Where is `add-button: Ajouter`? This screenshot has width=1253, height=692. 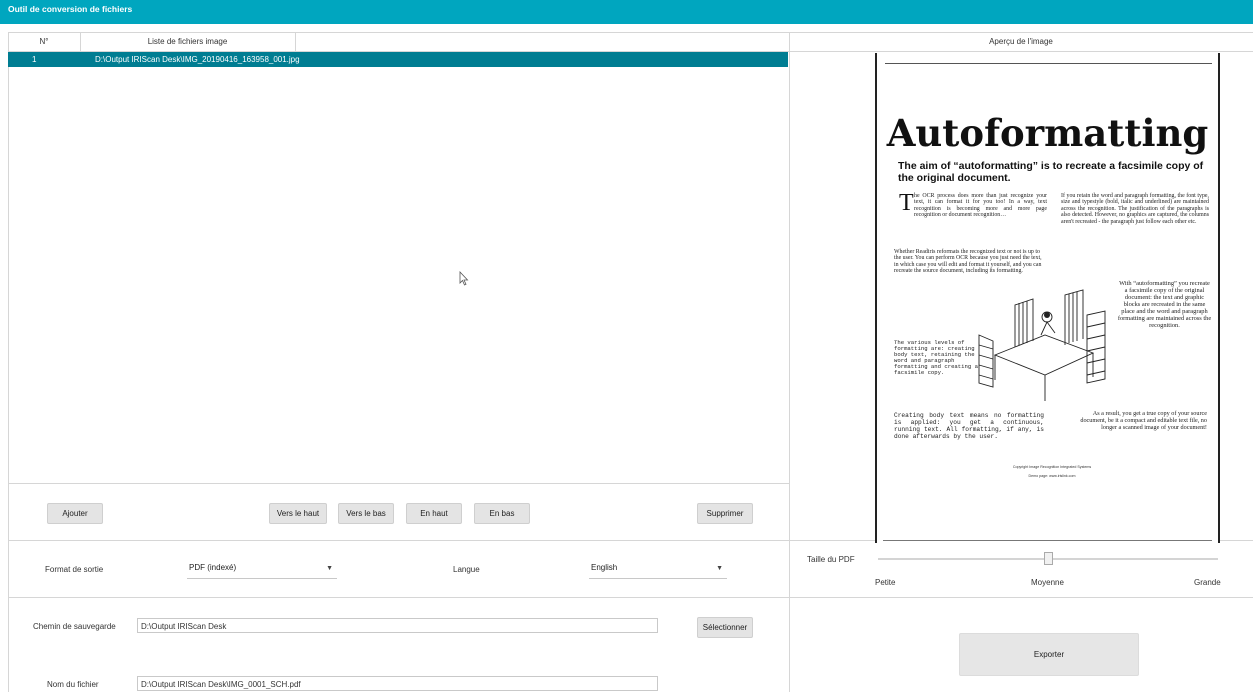 add-button: Ajouter is located at coordinates (75, 513).